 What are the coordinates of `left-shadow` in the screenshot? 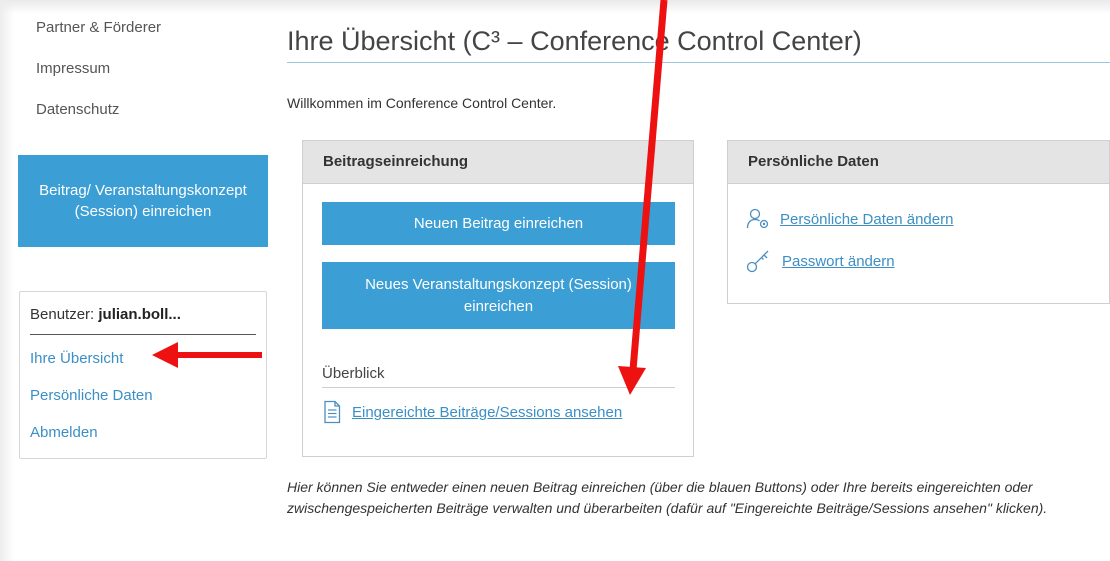 It's located at (7, 280).